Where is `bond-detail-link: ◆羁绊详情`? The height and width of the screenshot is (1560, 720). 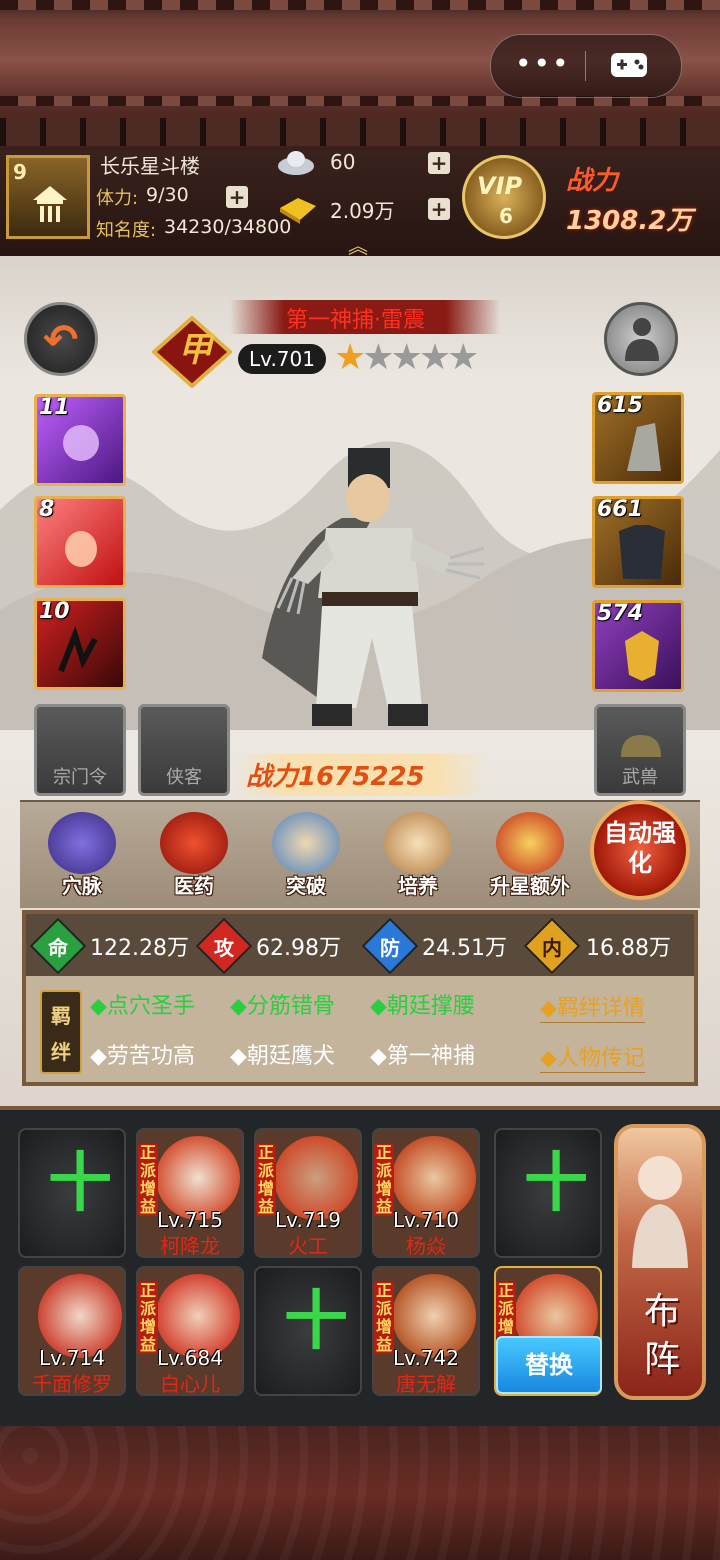 bond-detail-link: ◆羁绊详情 is located at coordinates (592, 1006).